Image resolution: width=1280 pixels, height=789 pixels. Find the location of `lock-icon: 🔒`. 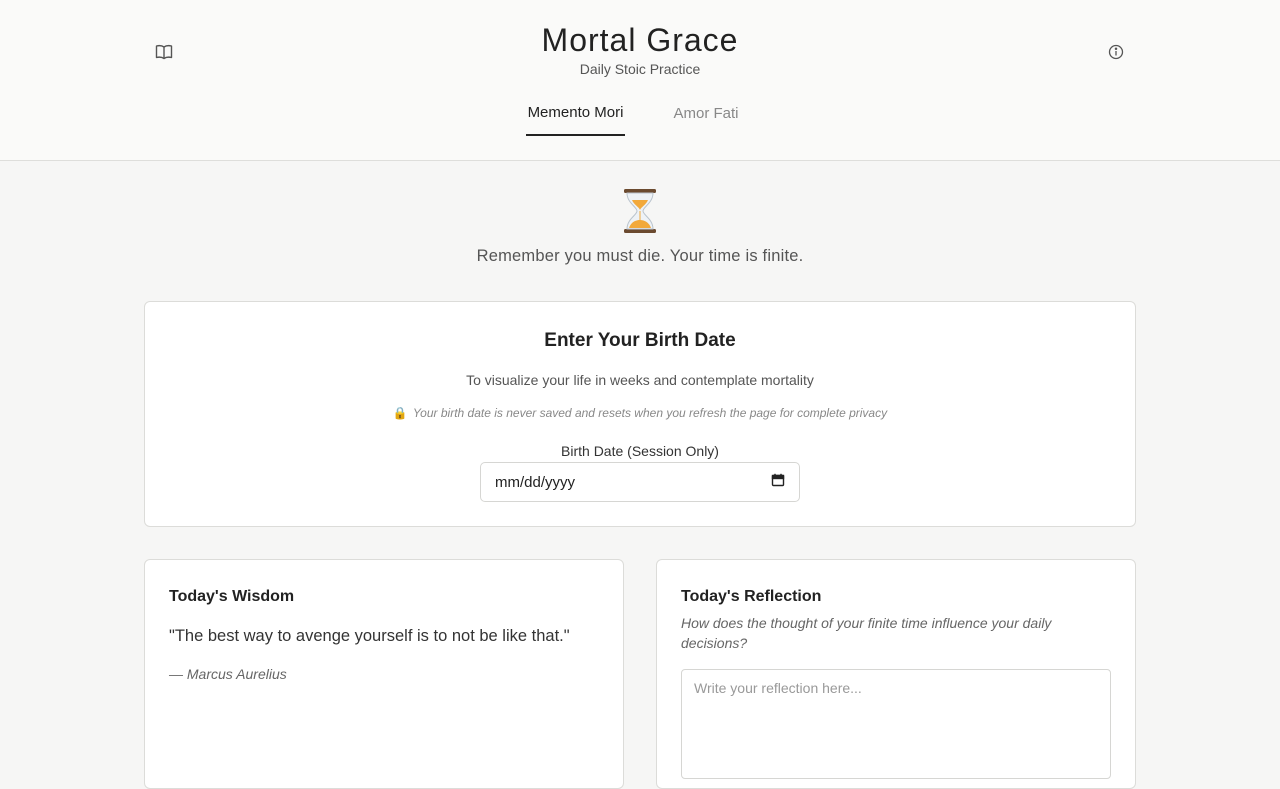

lock-icon: 🔒 is located at coordinates (400, 413).